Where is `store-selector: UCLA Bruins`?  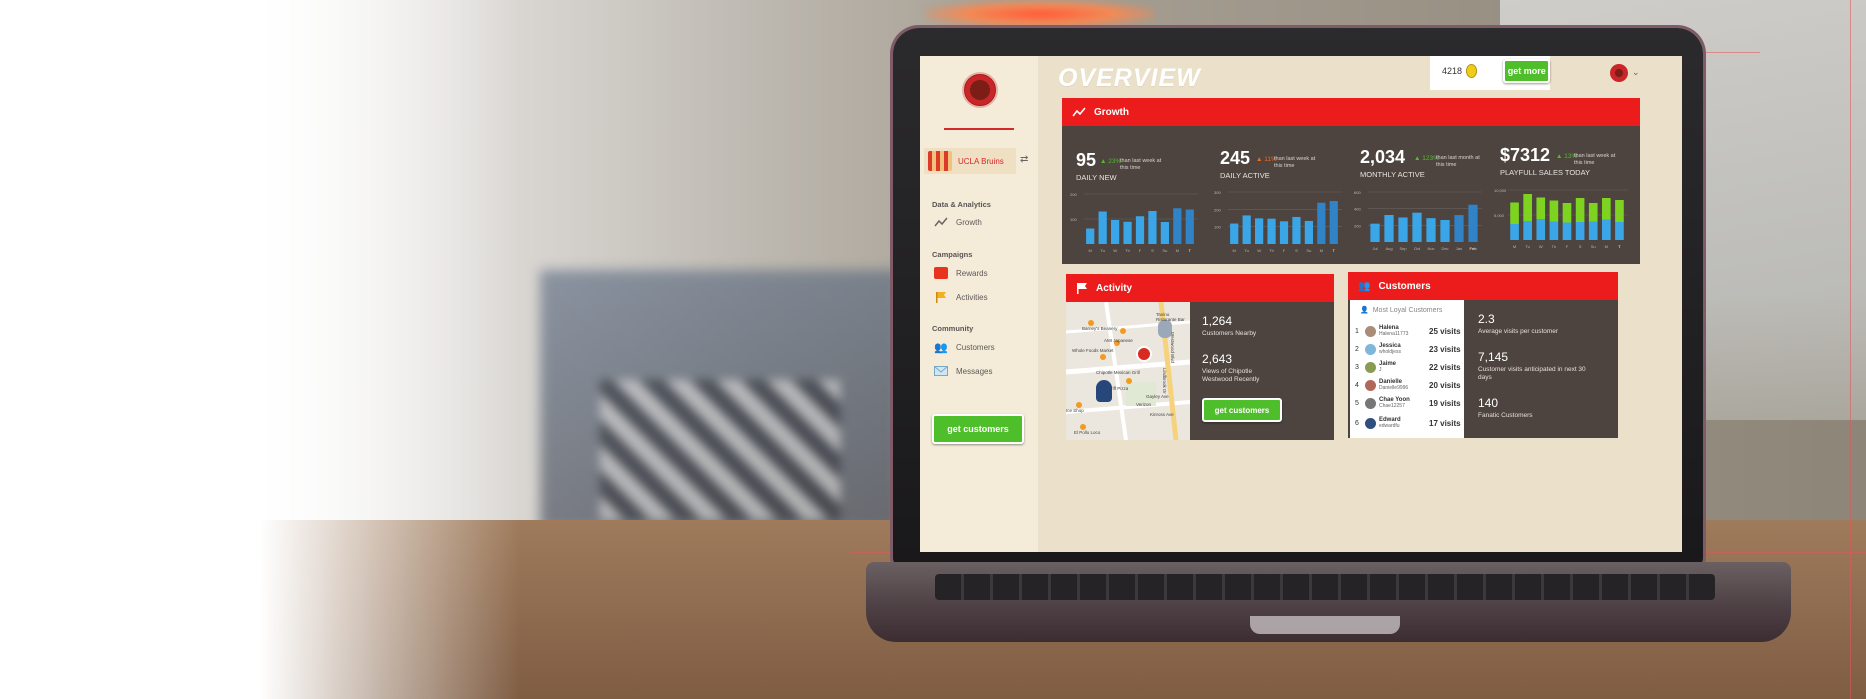
store-selector: UCLA Bruins is located at coordinates (970, 161).